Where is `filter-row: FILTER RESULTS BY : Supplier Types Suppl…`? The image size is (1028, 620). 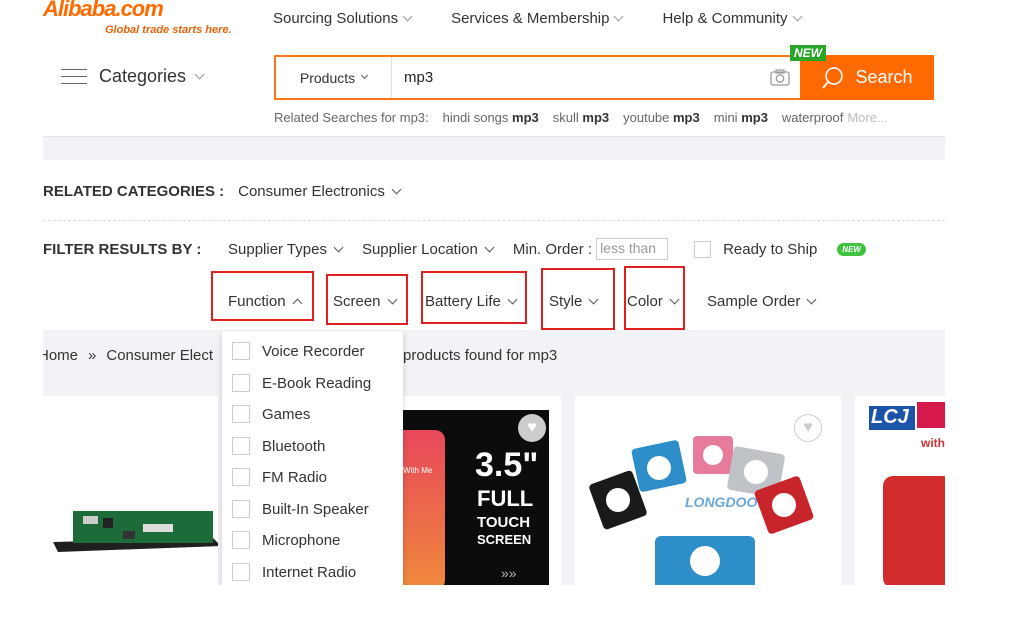
filter-row: FILTER RESULTS BY : Supplier Types Suppl… is located at coordinates (464, 249).